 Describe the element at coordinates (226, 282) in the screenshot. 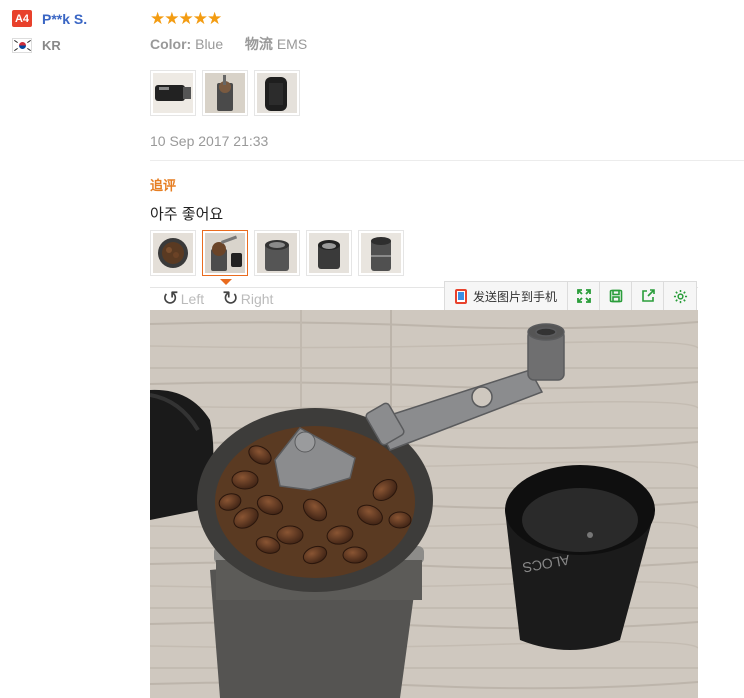

I see `selected-pointer` at that location.